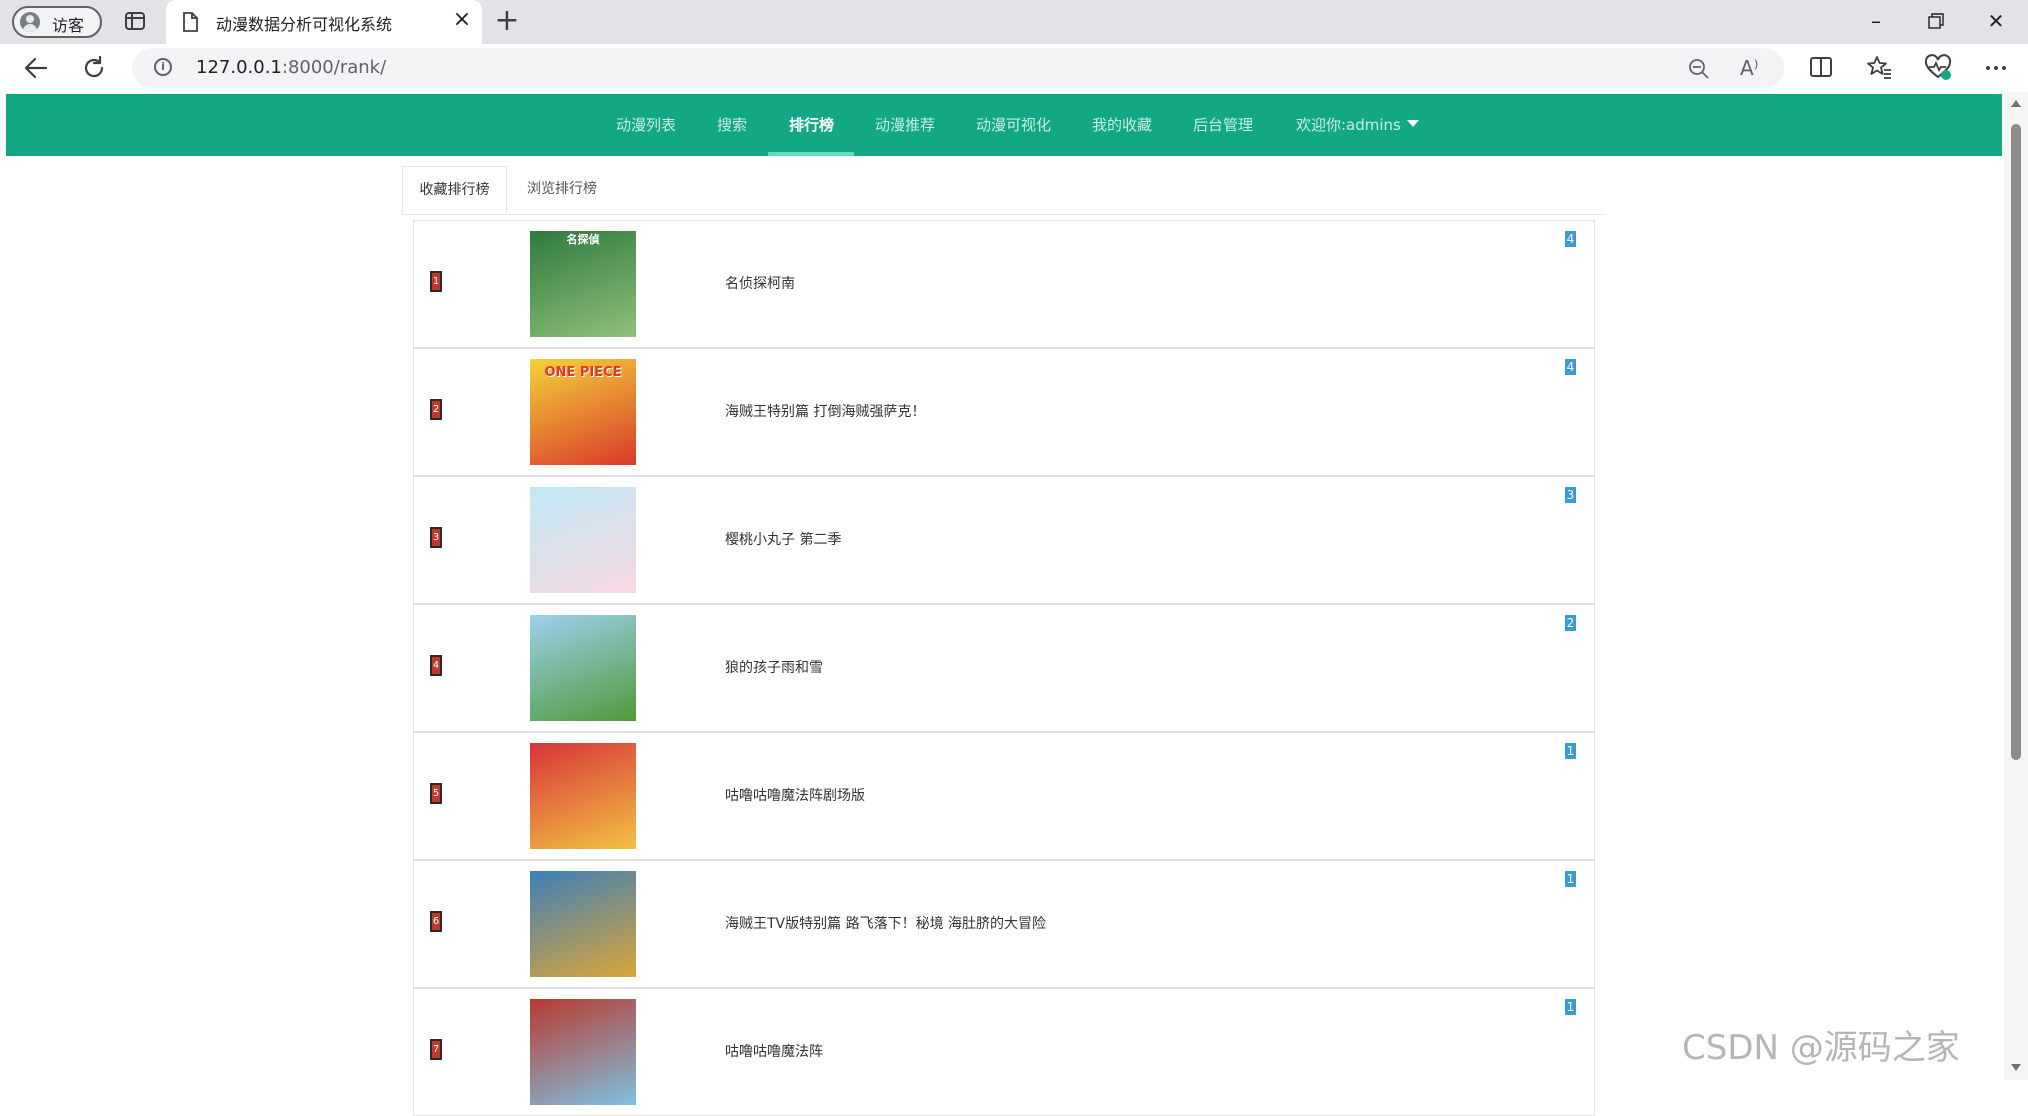  I want to click on anime-title: 海贼王TV版特别篇 路飞落下！秘境 海肚脐的大冒险, so click(885, 923).